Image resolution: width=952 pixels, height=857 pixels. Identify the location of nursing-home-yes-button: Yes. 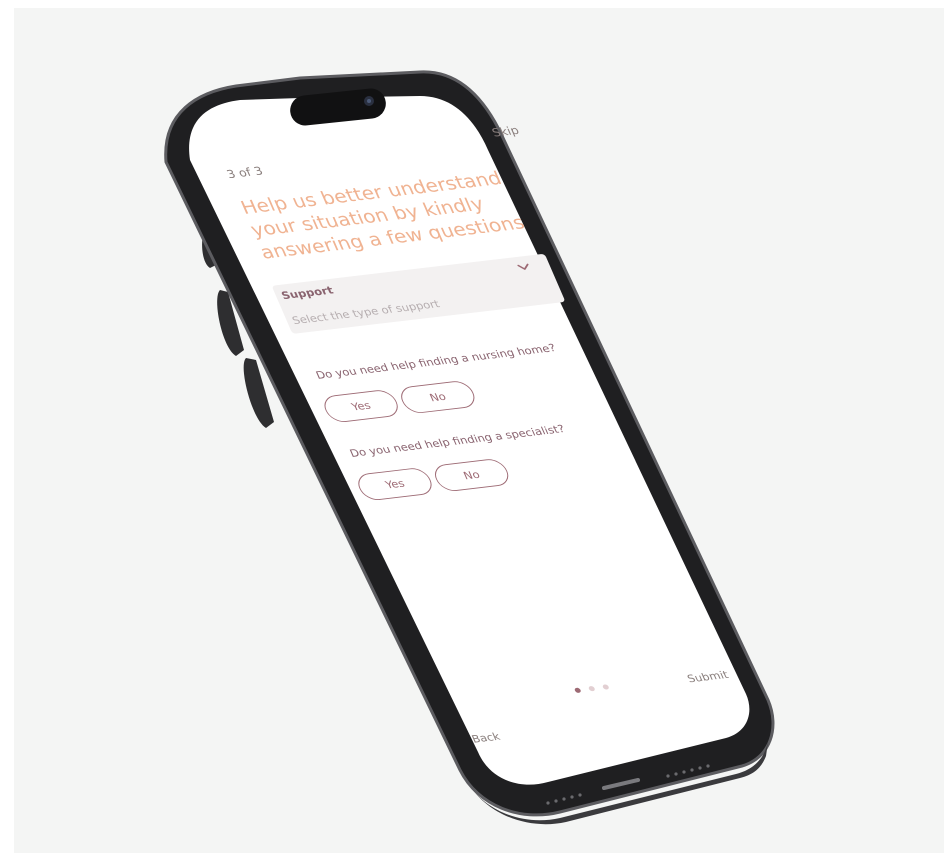
(361, 406).